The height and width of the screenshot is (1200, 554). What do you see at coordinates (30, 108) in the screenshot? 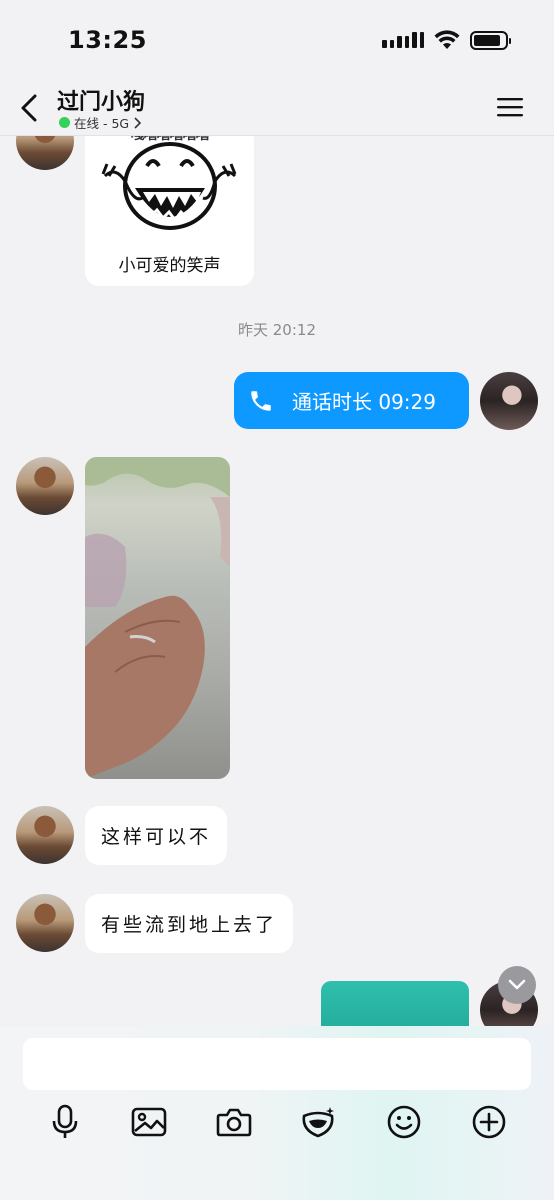
I see `back-icon` at bounding box center [30, 108].